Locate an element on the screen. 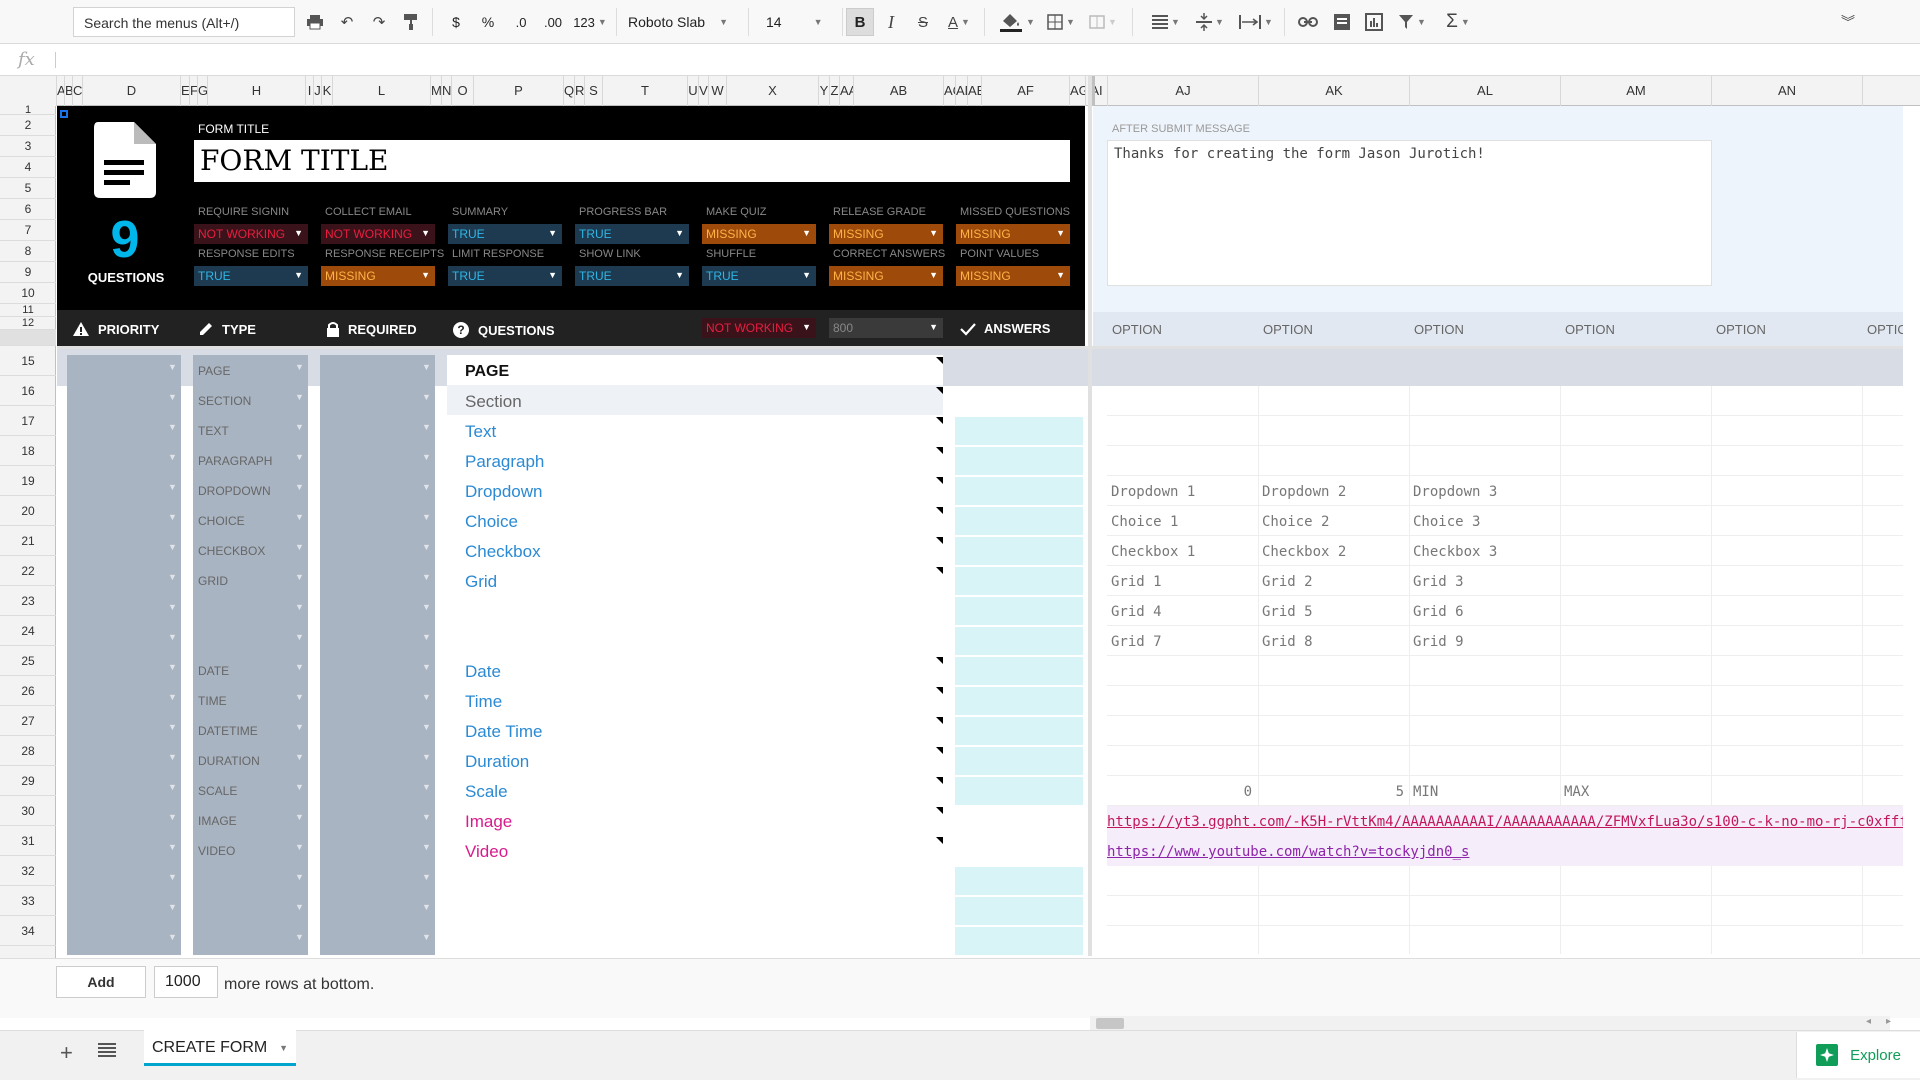 The width and height of the screenshot is (1920, 1080). undo-icon: ↶ is located at coordinates (347, 22).